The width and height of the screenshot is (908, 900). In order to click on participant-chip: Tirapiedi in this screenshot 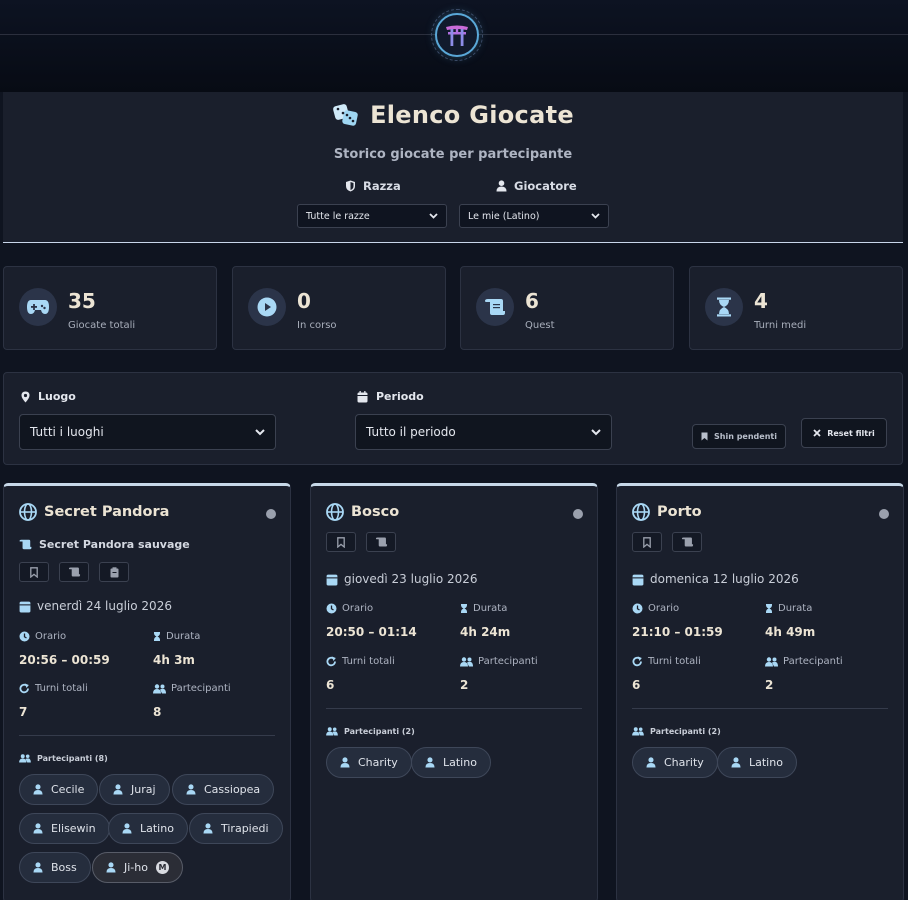, I will do `click(236, 828)`.